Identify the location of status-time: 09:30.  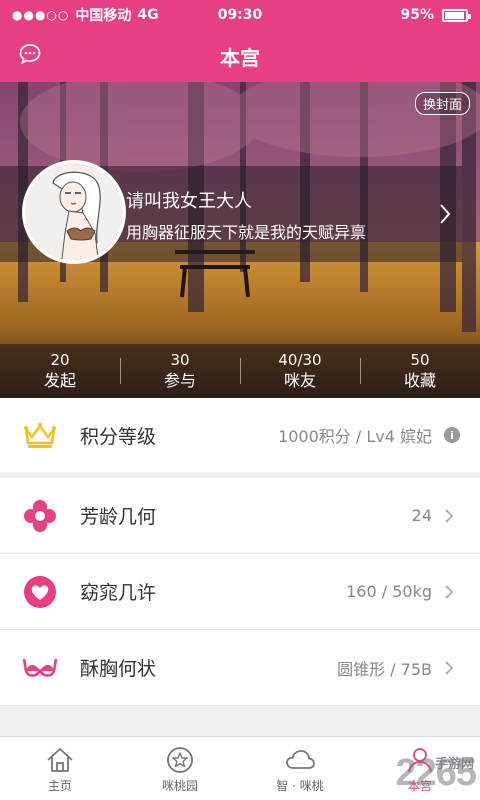
(240, 15).